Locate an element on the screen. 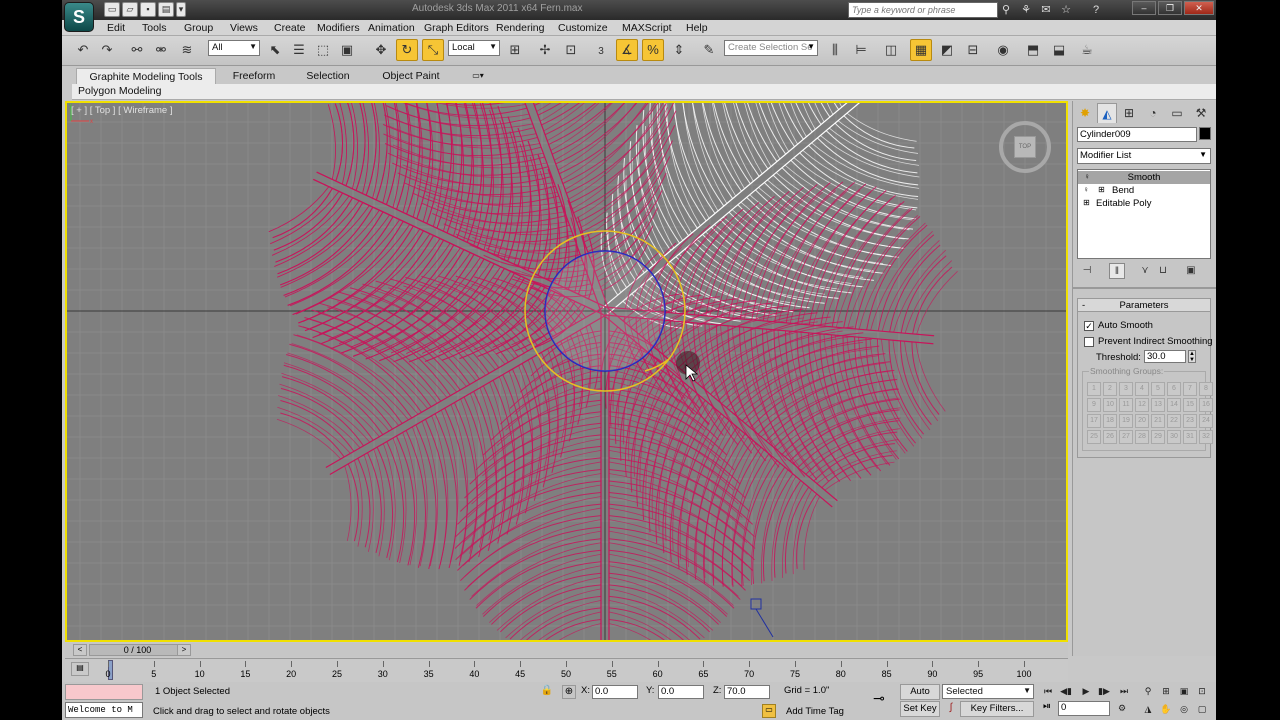  curve-editor-icon: ◩ is located at coordinates (947, 50).